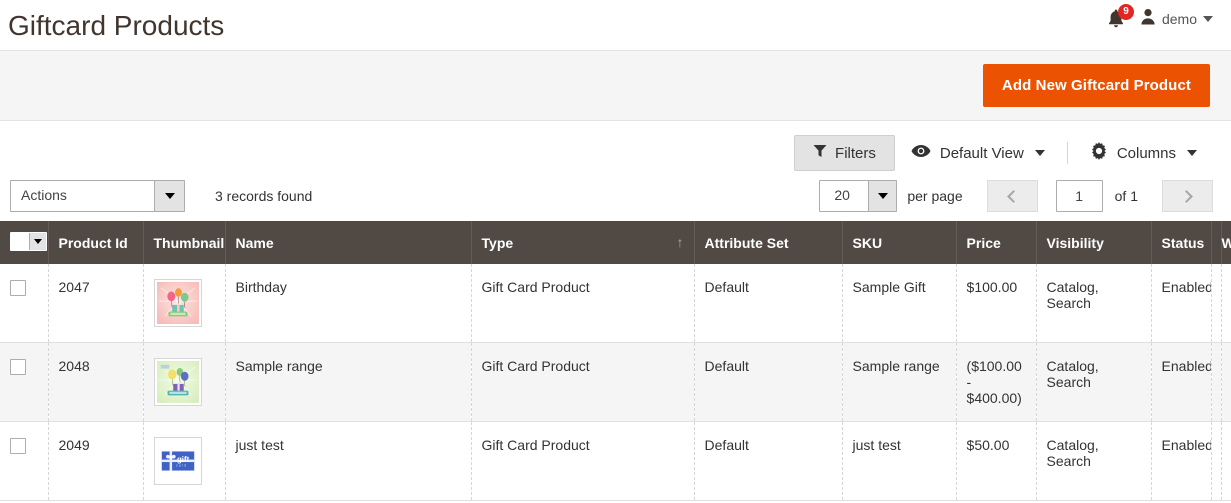  Describe the element at coordinates (842, 195) in the screenshot. I see `per-page-value: 20` at that location.